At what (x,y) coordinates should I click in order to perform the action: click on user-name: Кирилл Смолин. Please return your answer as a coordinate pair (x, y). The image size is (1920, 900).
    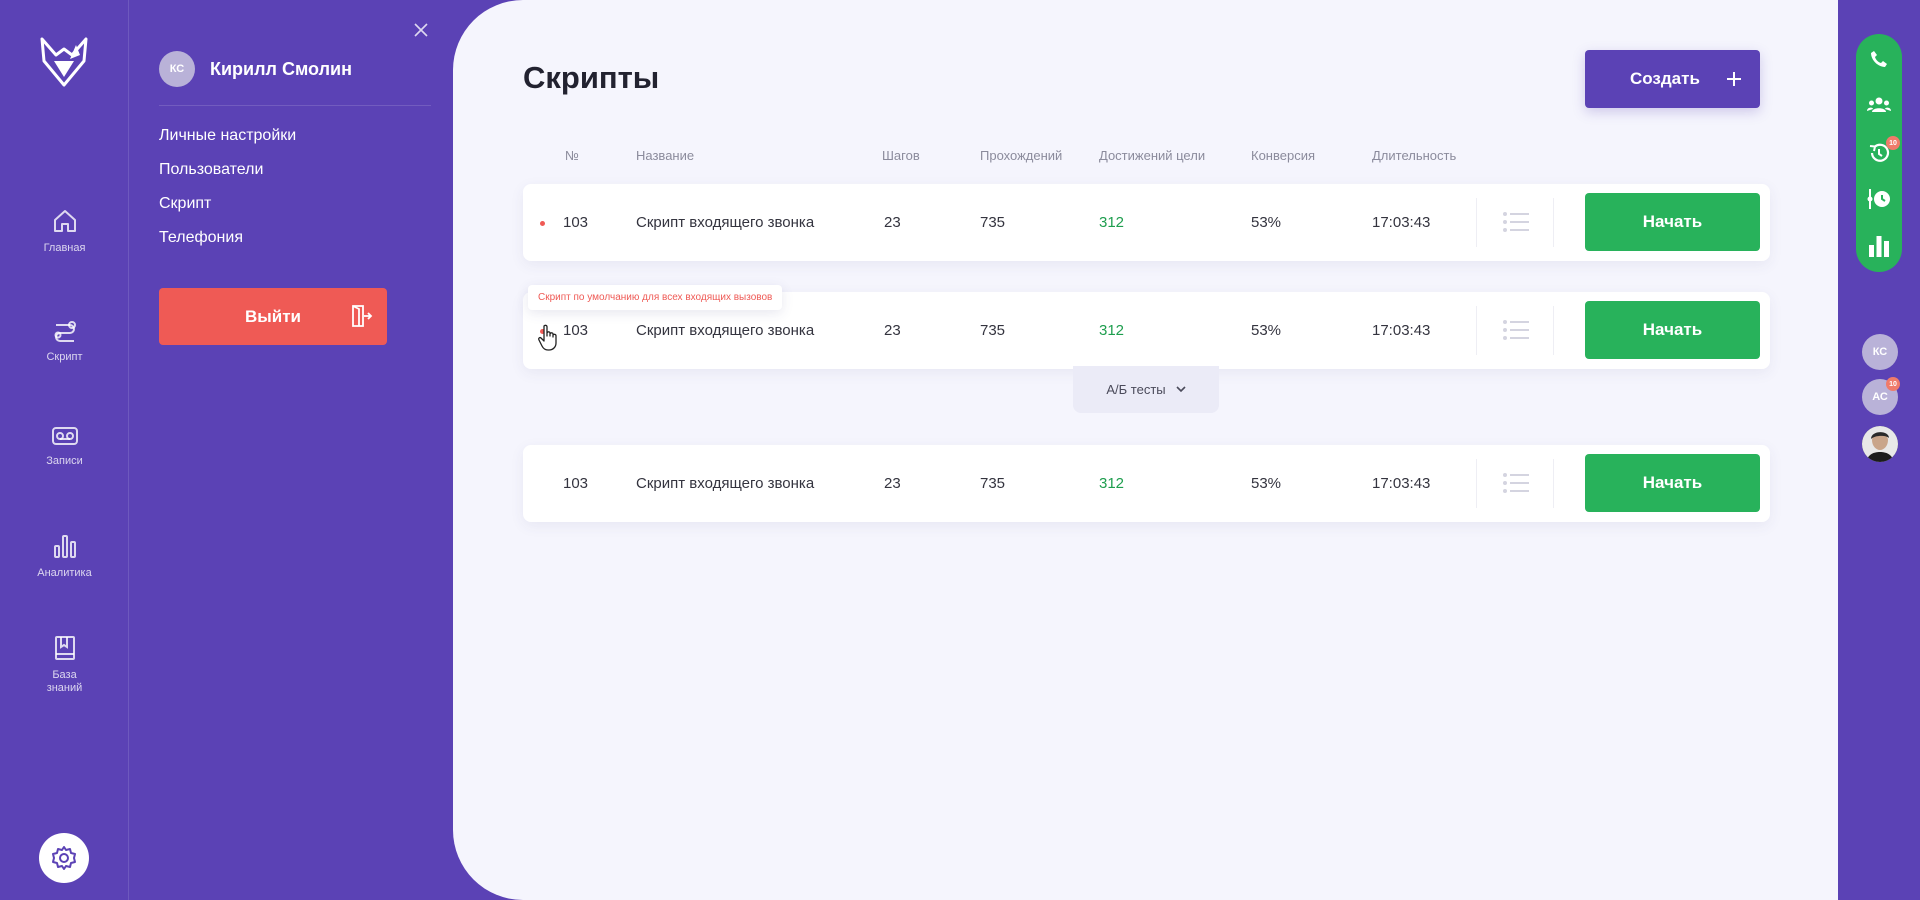
    Looking at the image, I should click on (281, 68).